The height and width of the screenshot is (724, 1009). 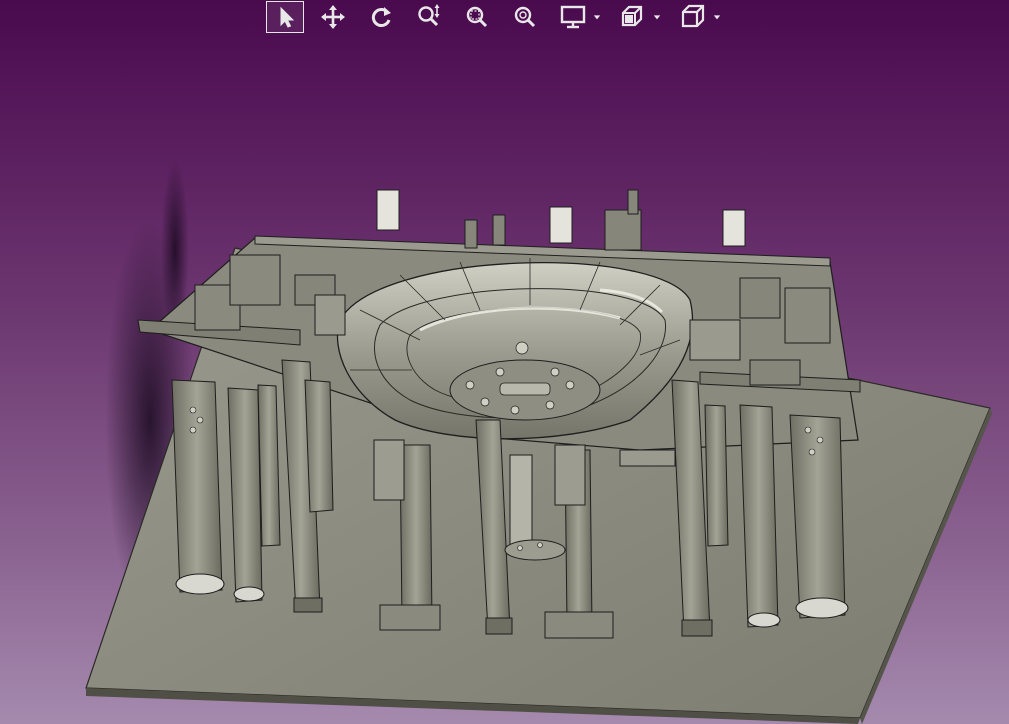 I want to click on rotate-icon, so click(x=381, y=16).